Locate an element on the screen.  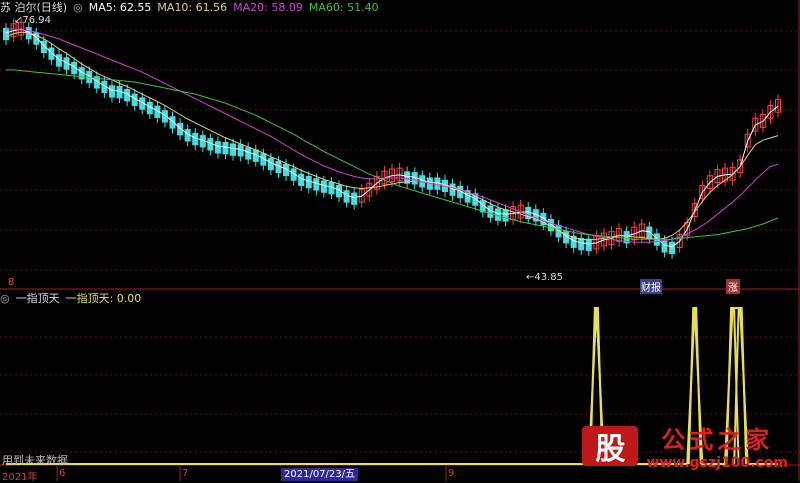
month-label: 6 is located at coordinates (62, 473).